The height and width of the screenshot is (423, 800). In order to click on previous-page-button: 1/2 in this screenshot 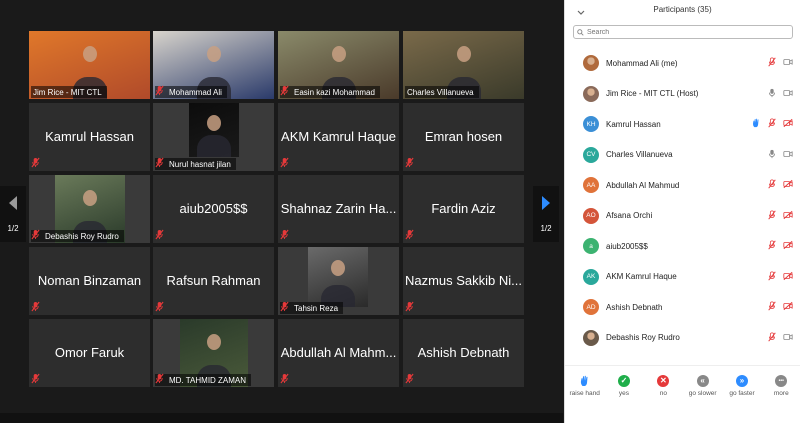, I will do `click(13, 214)`.